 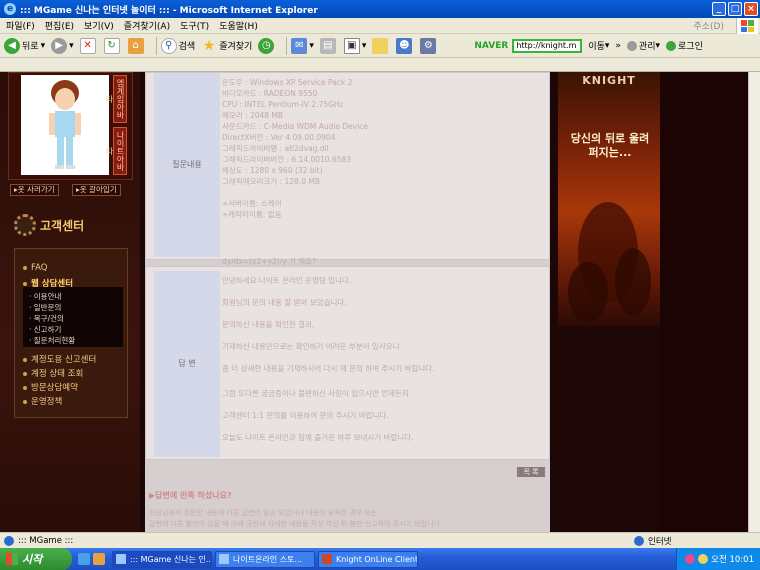 I want to click on history-icon: ◷, so click(x=266, y=45).